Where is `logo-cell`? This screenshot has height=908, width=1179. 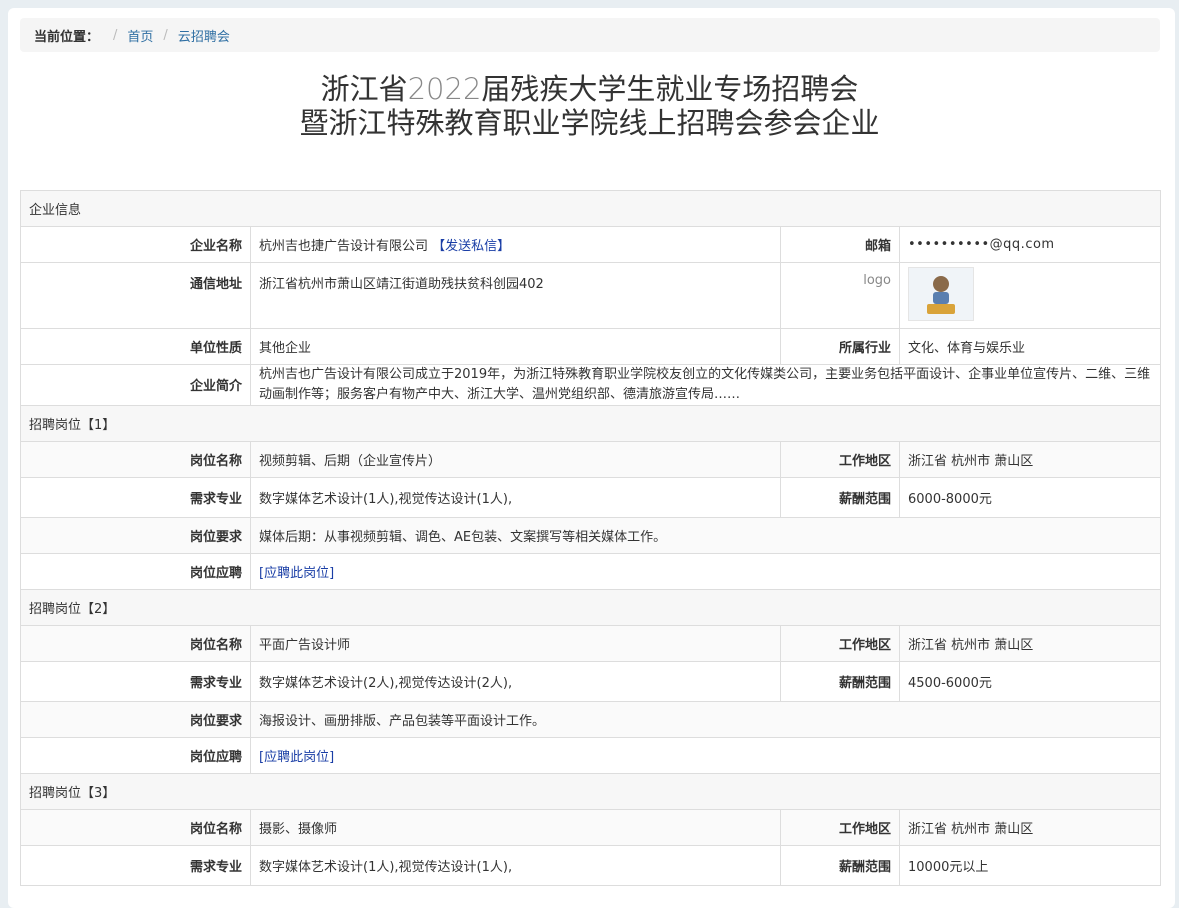
logo-cell is located at coordinates (1030, 295).